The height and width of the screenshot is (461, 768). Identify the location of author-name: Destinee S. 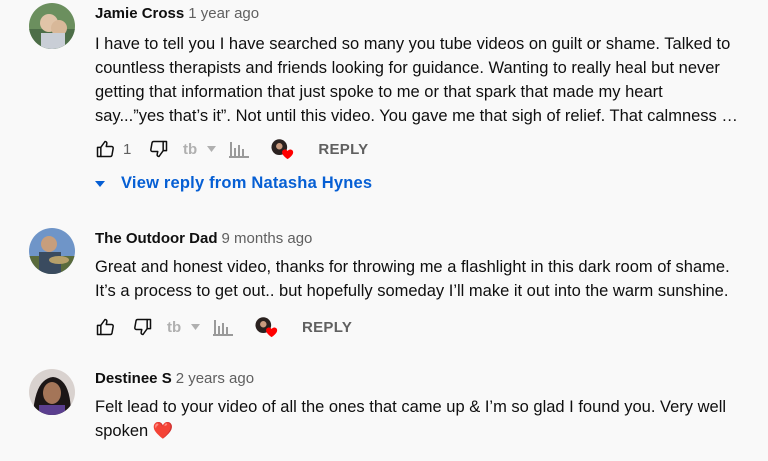
(133, 378).